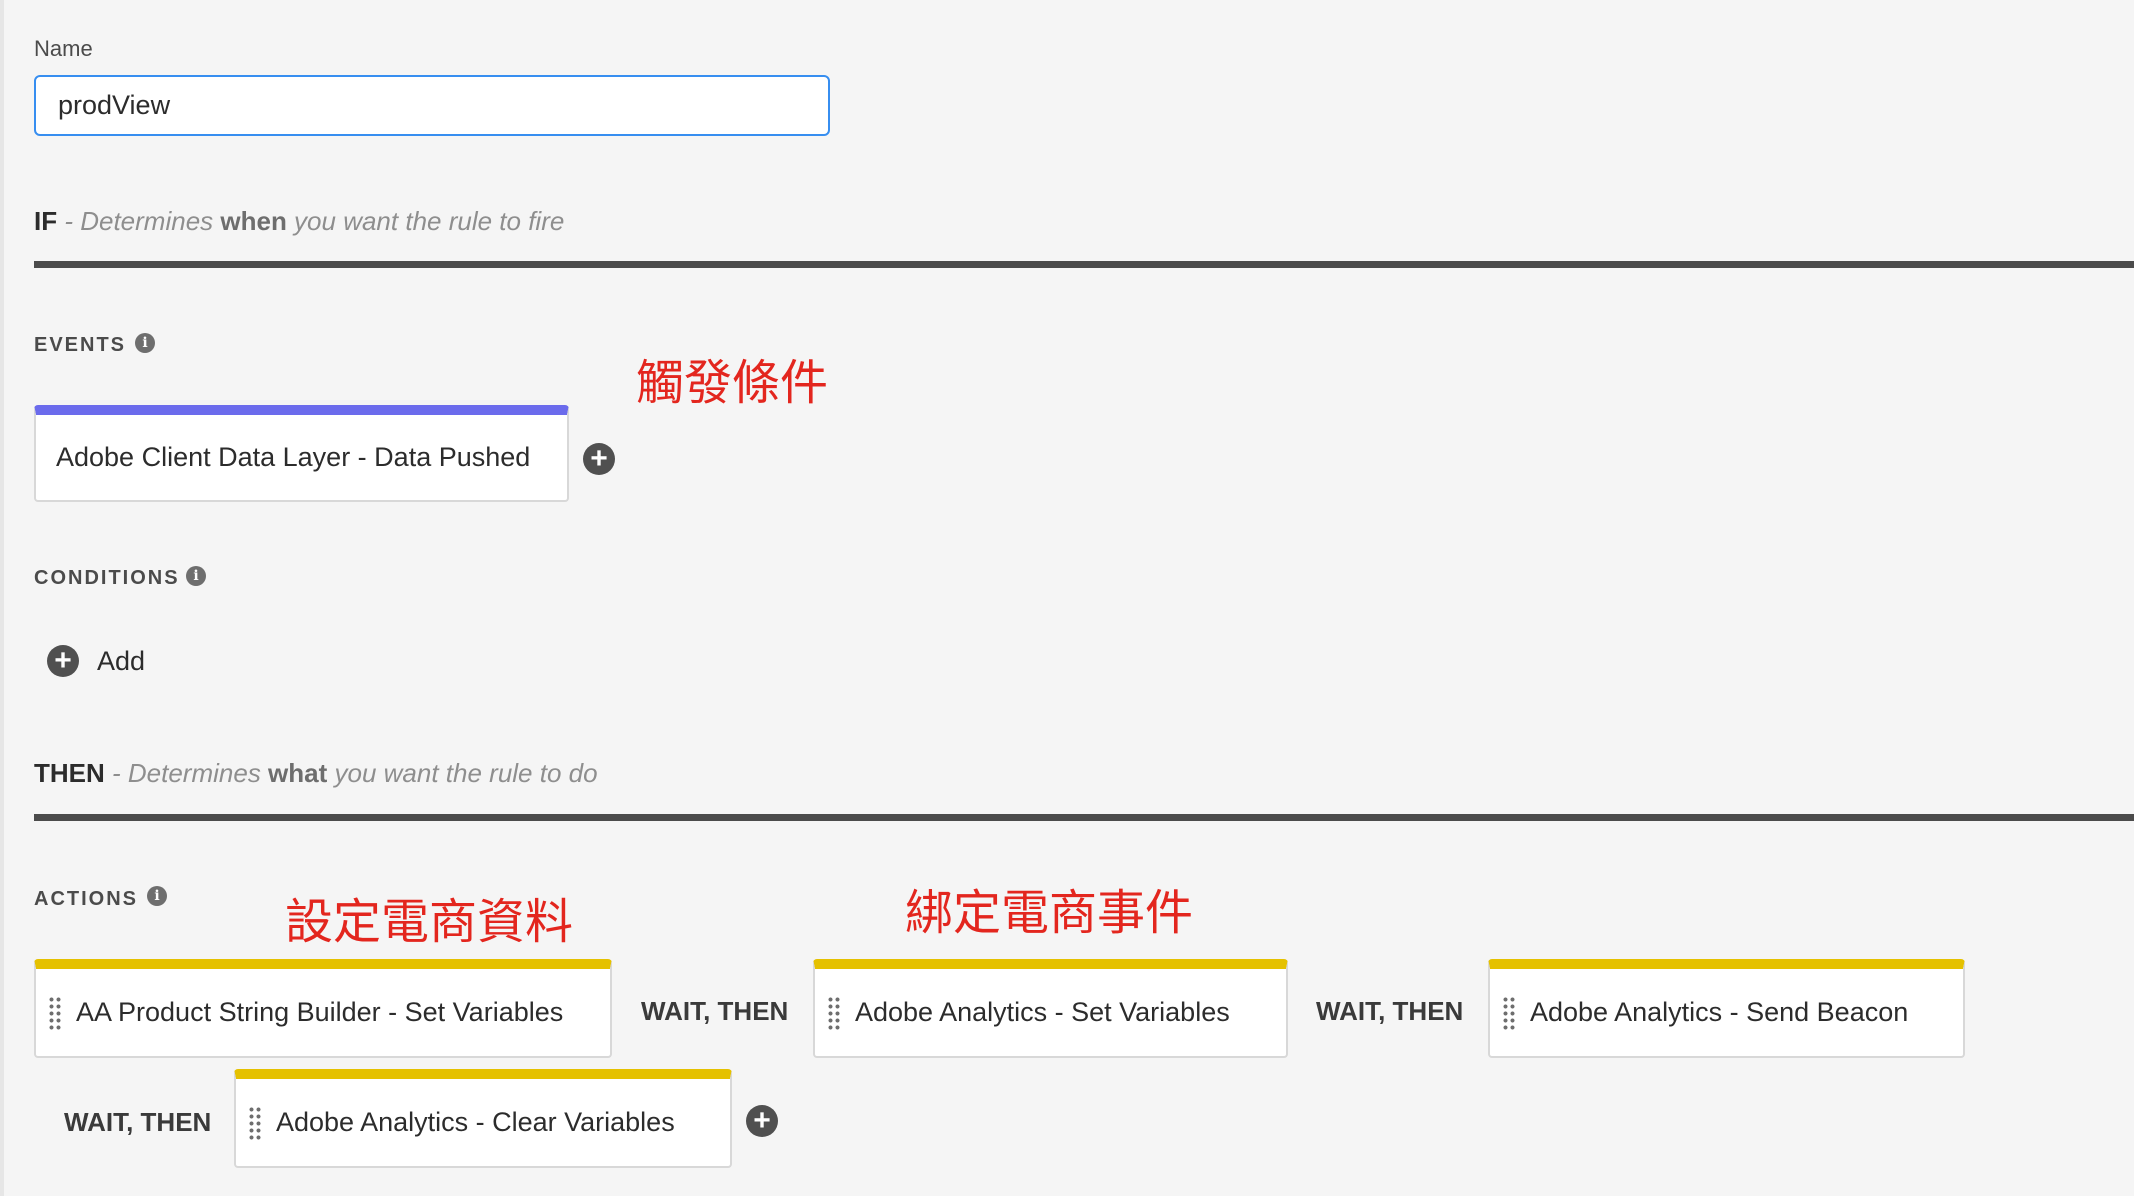 This screenshot has width=2134, height=1196. What do you see at coordinates (475, 1122) in the screenshot?
I see `action-card-label: Adobe Analytics - Clear Variables` at bounding box center [475, 1122].